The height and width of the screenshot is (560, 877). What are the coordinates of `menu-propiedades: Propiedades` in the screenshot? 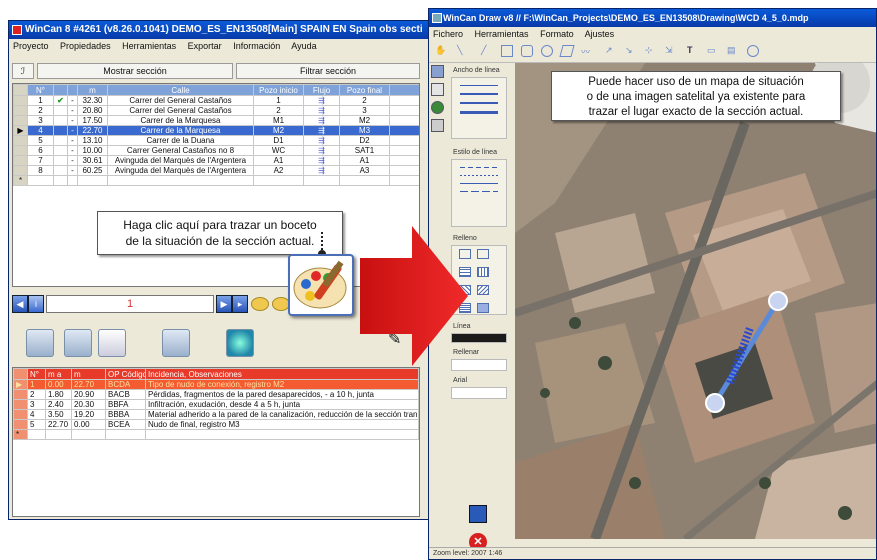 It's located at (85, 46).